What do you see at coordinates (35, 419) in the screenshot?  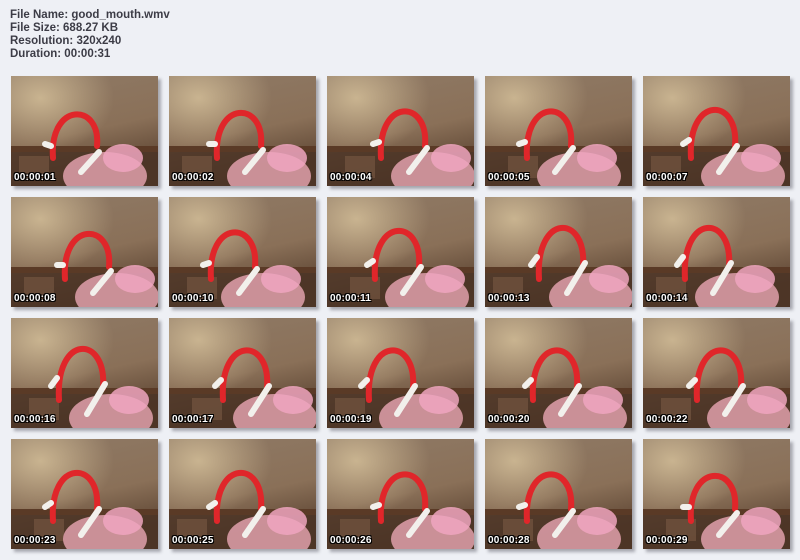 I see `thumbnail-timestamp: 00:00:16` at bounding box center [35, 419].